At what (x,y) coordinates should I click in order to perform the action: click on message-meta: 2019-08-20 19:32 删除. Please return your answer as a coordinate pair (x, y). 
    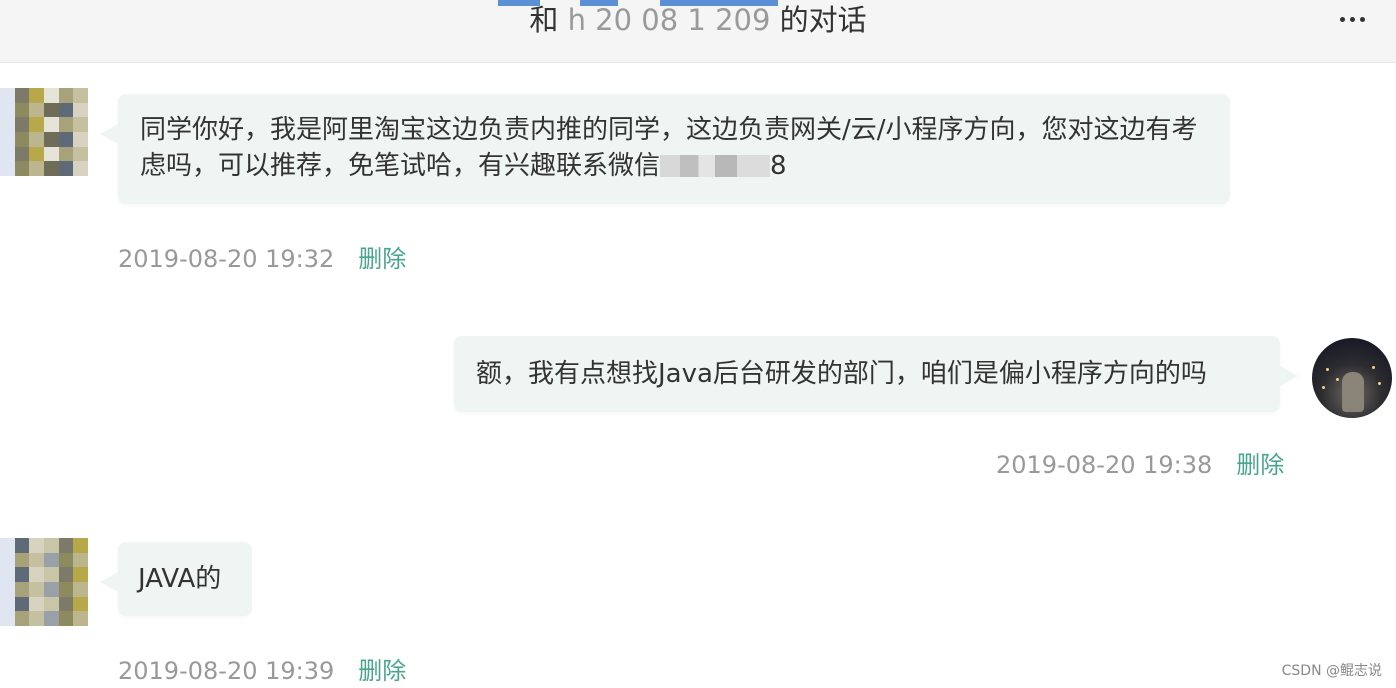
    Looking at the image, I should click on (262, 259).